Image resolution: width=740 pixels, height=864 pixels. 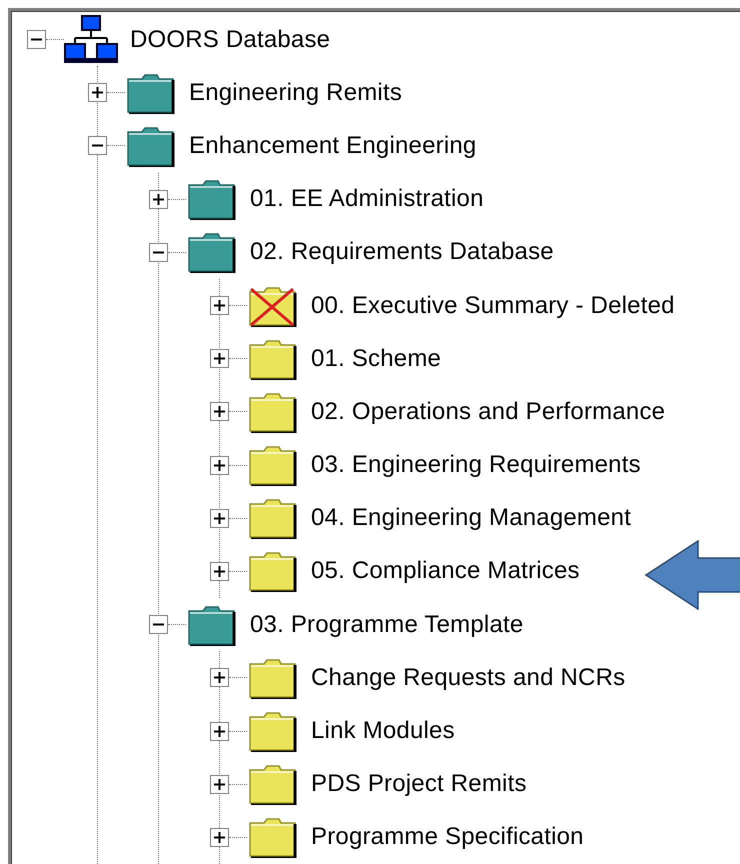 What do you see at coordinates (419, 784) in the screenshot?
I see `tree-item-label: PDS Project Remits` at bounding box center [419, 784].